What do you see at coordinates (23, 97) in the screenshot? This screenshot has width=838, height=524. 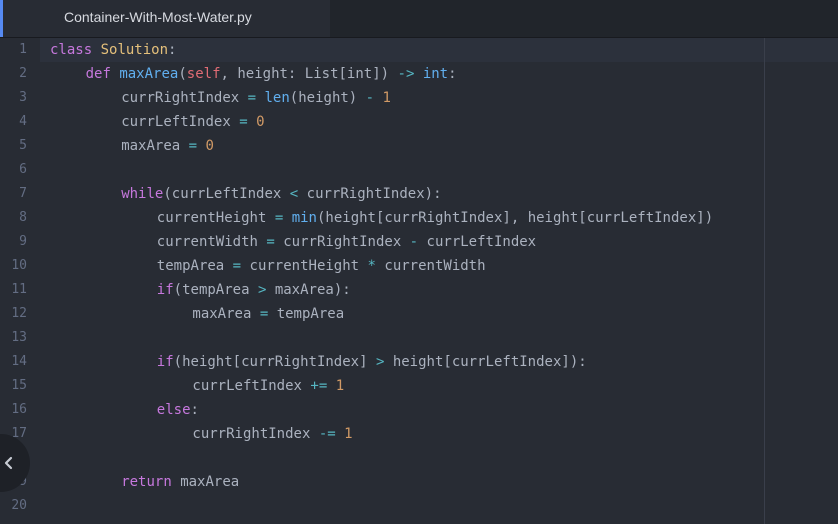 I see `line-number: 3` at bounding box center [23, 97].